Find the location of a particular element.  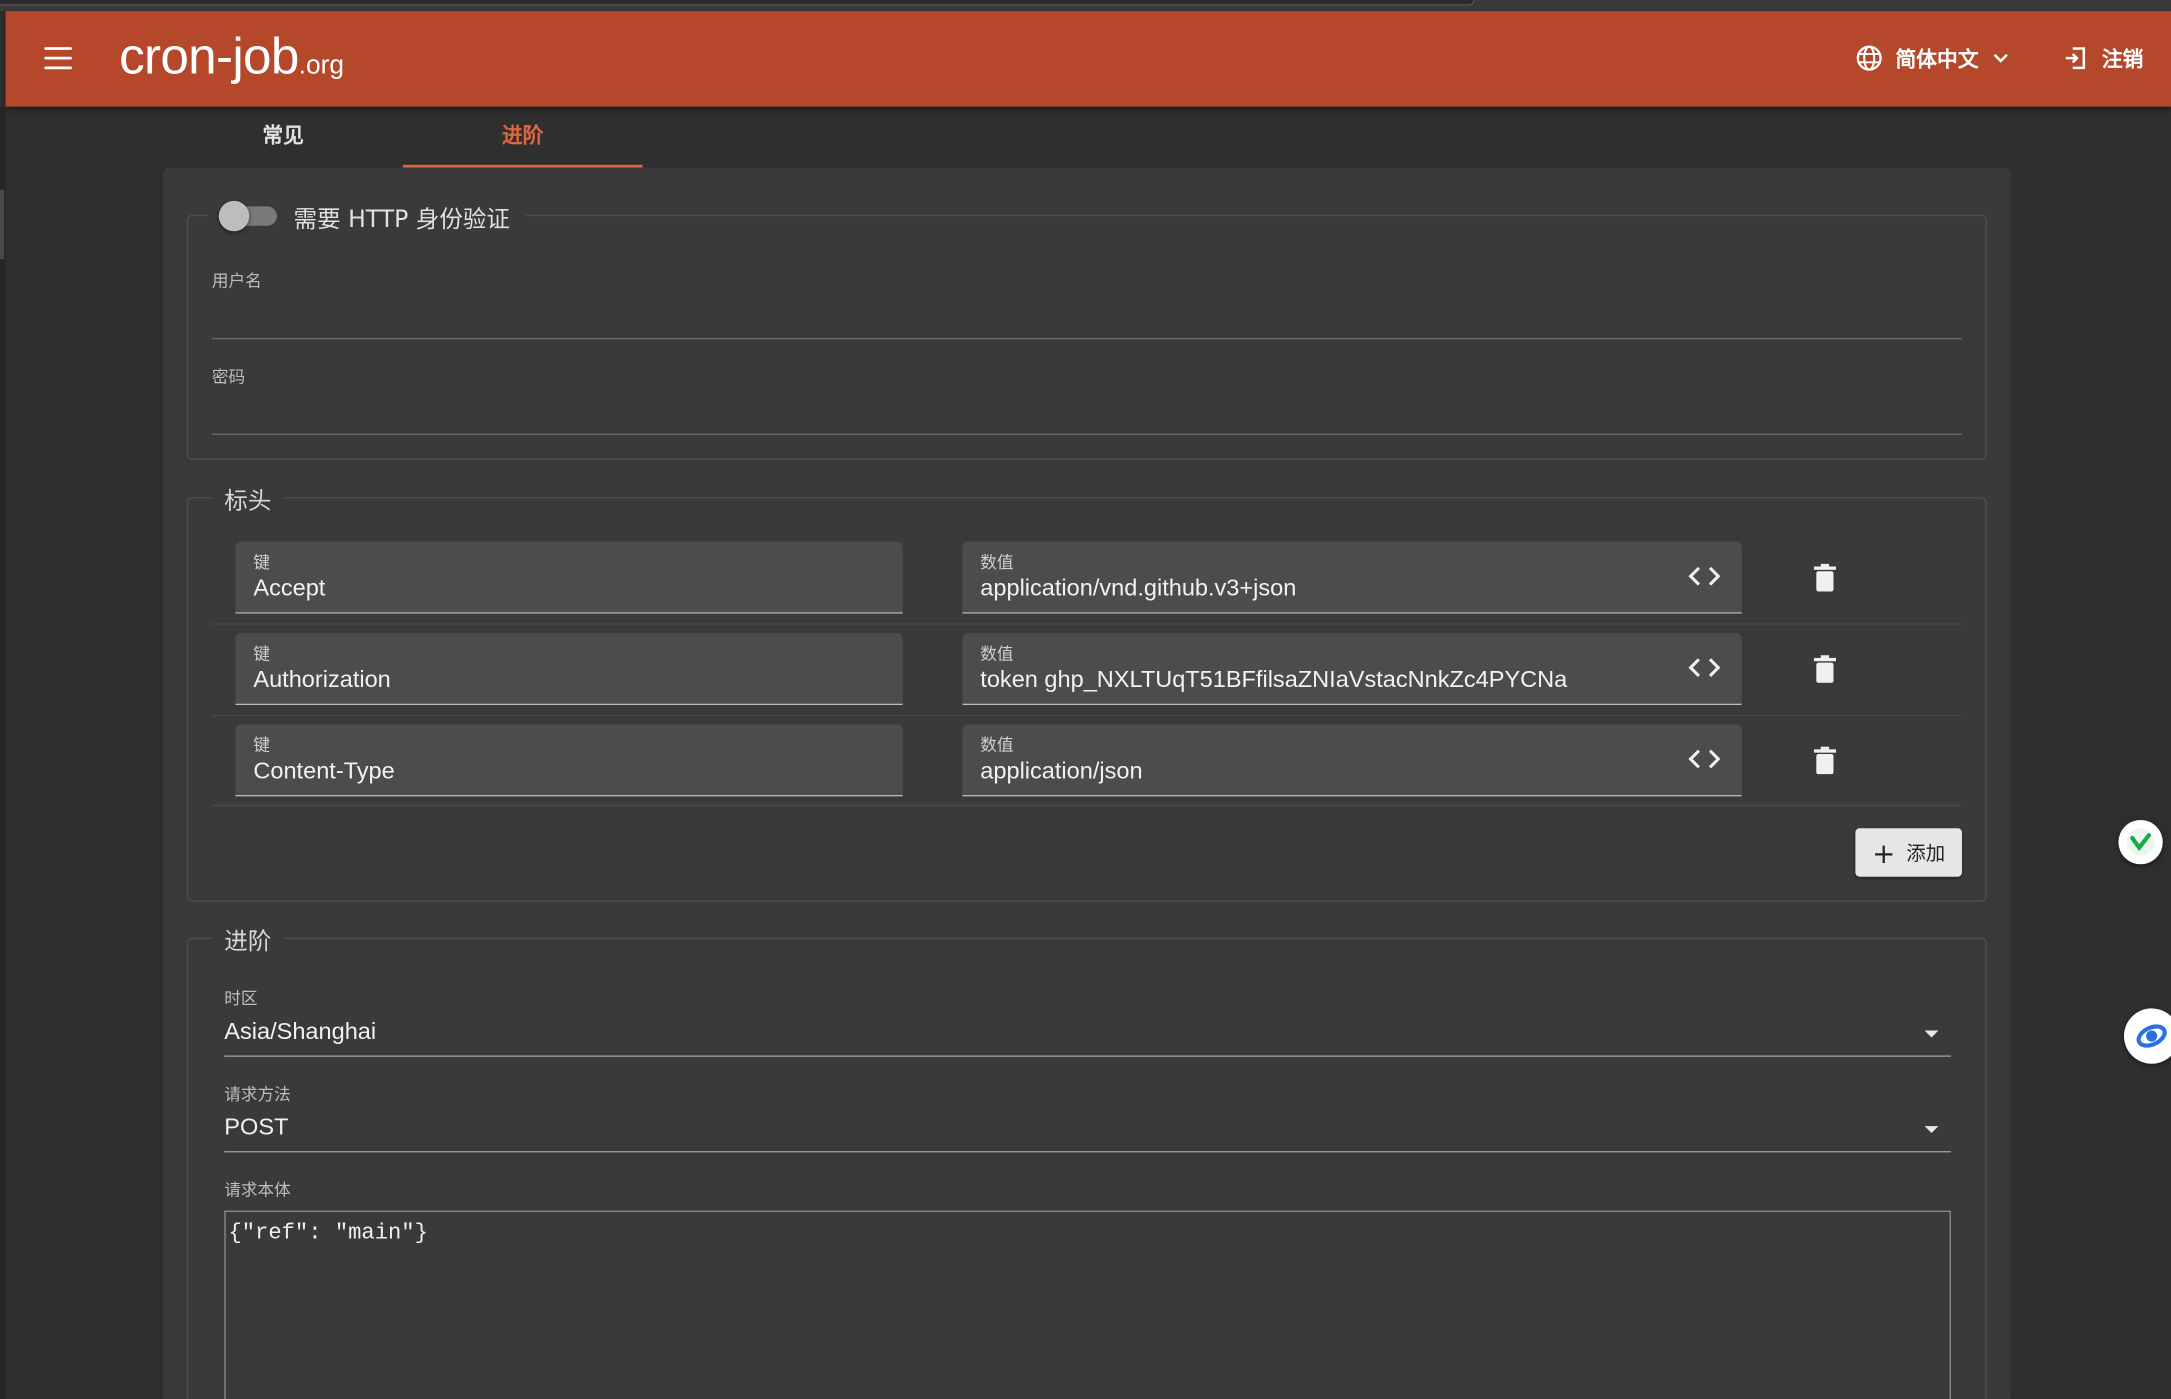

method-underline is located at coordinates (1087, 1152).